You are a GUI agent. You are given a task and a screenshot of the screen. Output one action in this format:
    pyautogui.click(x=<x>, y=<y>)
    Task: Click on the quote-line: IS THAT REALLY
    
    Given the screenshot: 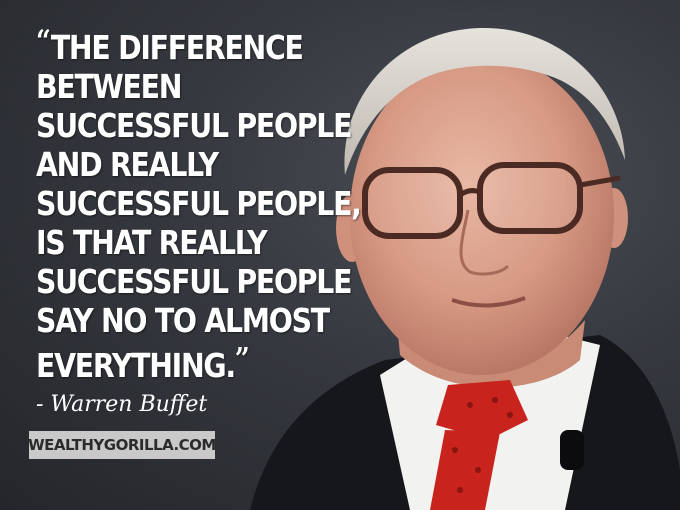 What is the action you would take?
    pyautogui.click(x=152, y=242)
    